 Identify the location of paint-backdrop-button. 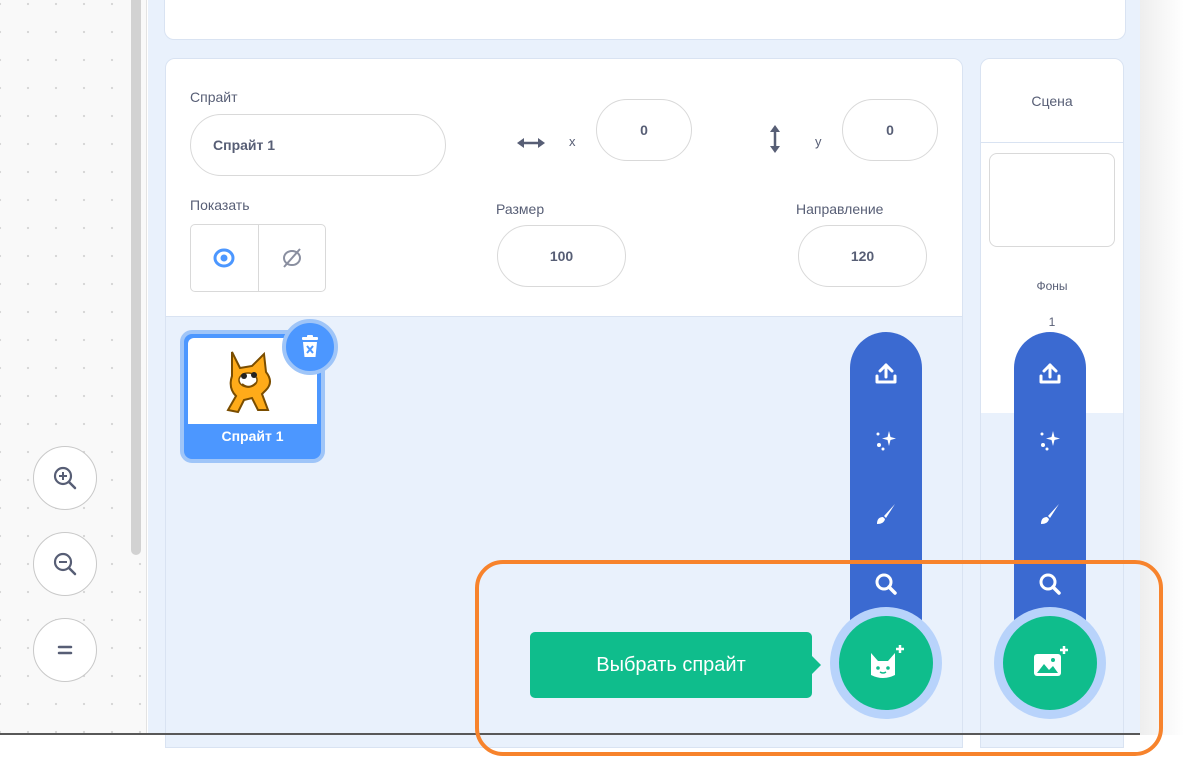
(1050, 514).